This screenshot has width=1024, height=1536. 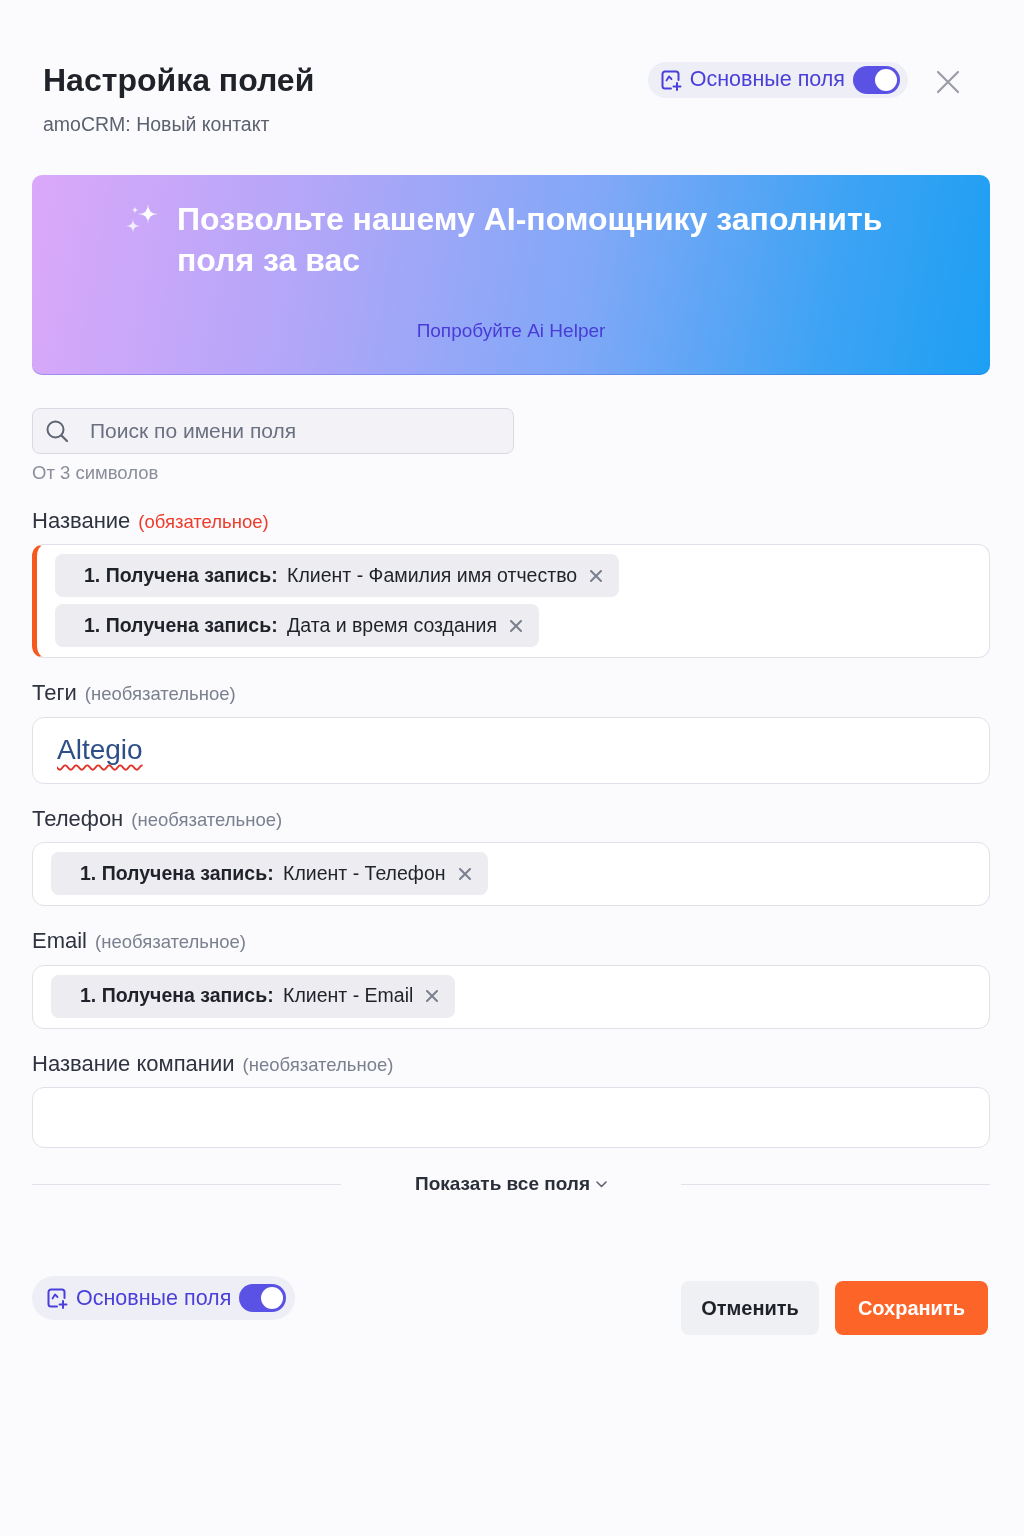 What do you see at coordinates (948, 82) in the screenshot?
I see `close-icon` at bounding box center [948, 82].